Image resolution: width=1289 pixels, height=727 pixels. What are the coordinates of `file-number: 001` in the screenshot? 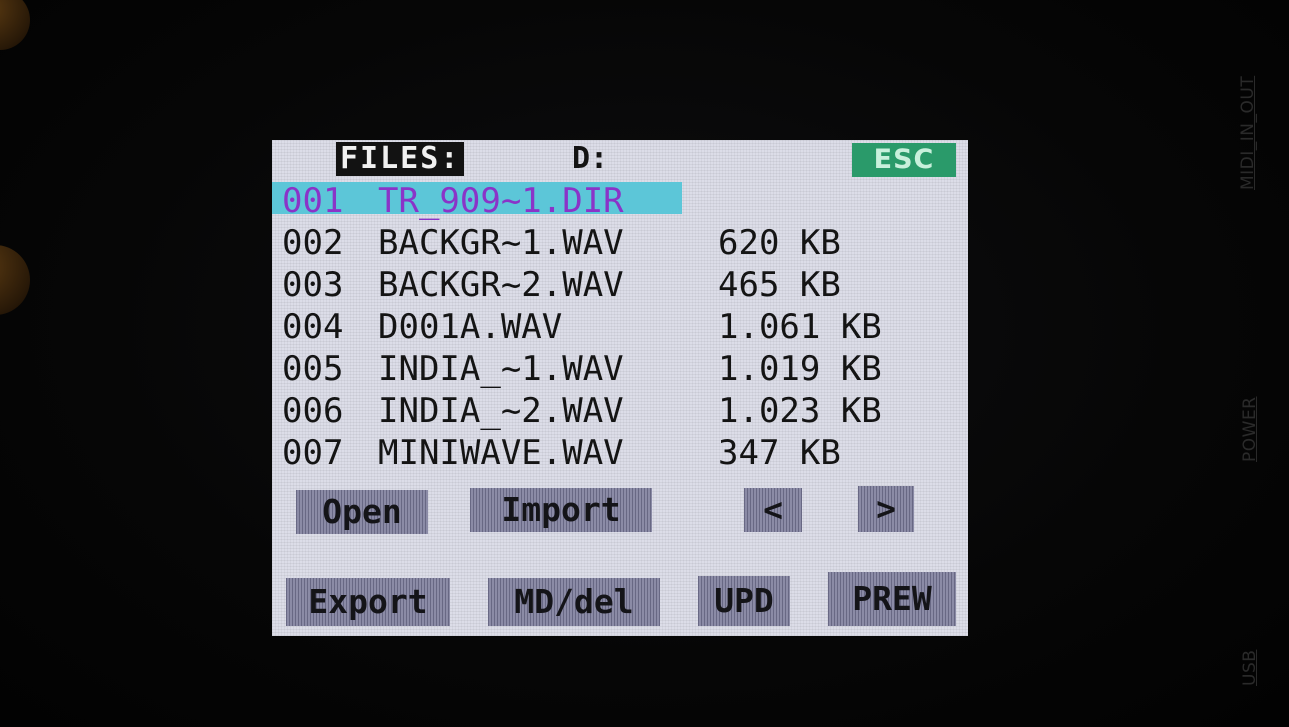 It's located at (313, 201).